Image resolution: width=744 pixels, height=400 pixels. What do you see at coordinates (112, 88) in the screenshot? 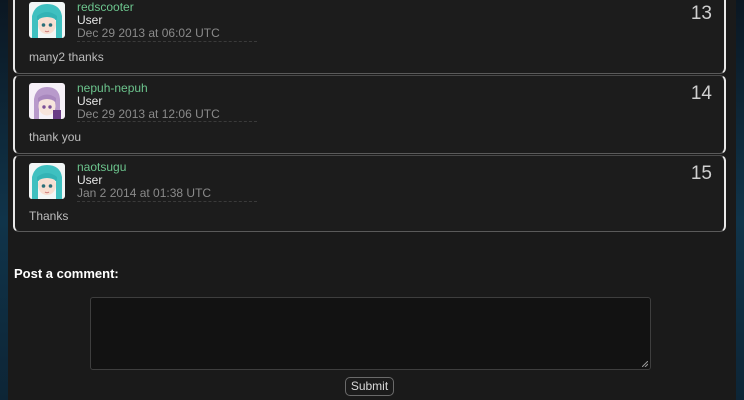
I see `username-link: nepuh-nepuh` at bounding box center [112, 88].